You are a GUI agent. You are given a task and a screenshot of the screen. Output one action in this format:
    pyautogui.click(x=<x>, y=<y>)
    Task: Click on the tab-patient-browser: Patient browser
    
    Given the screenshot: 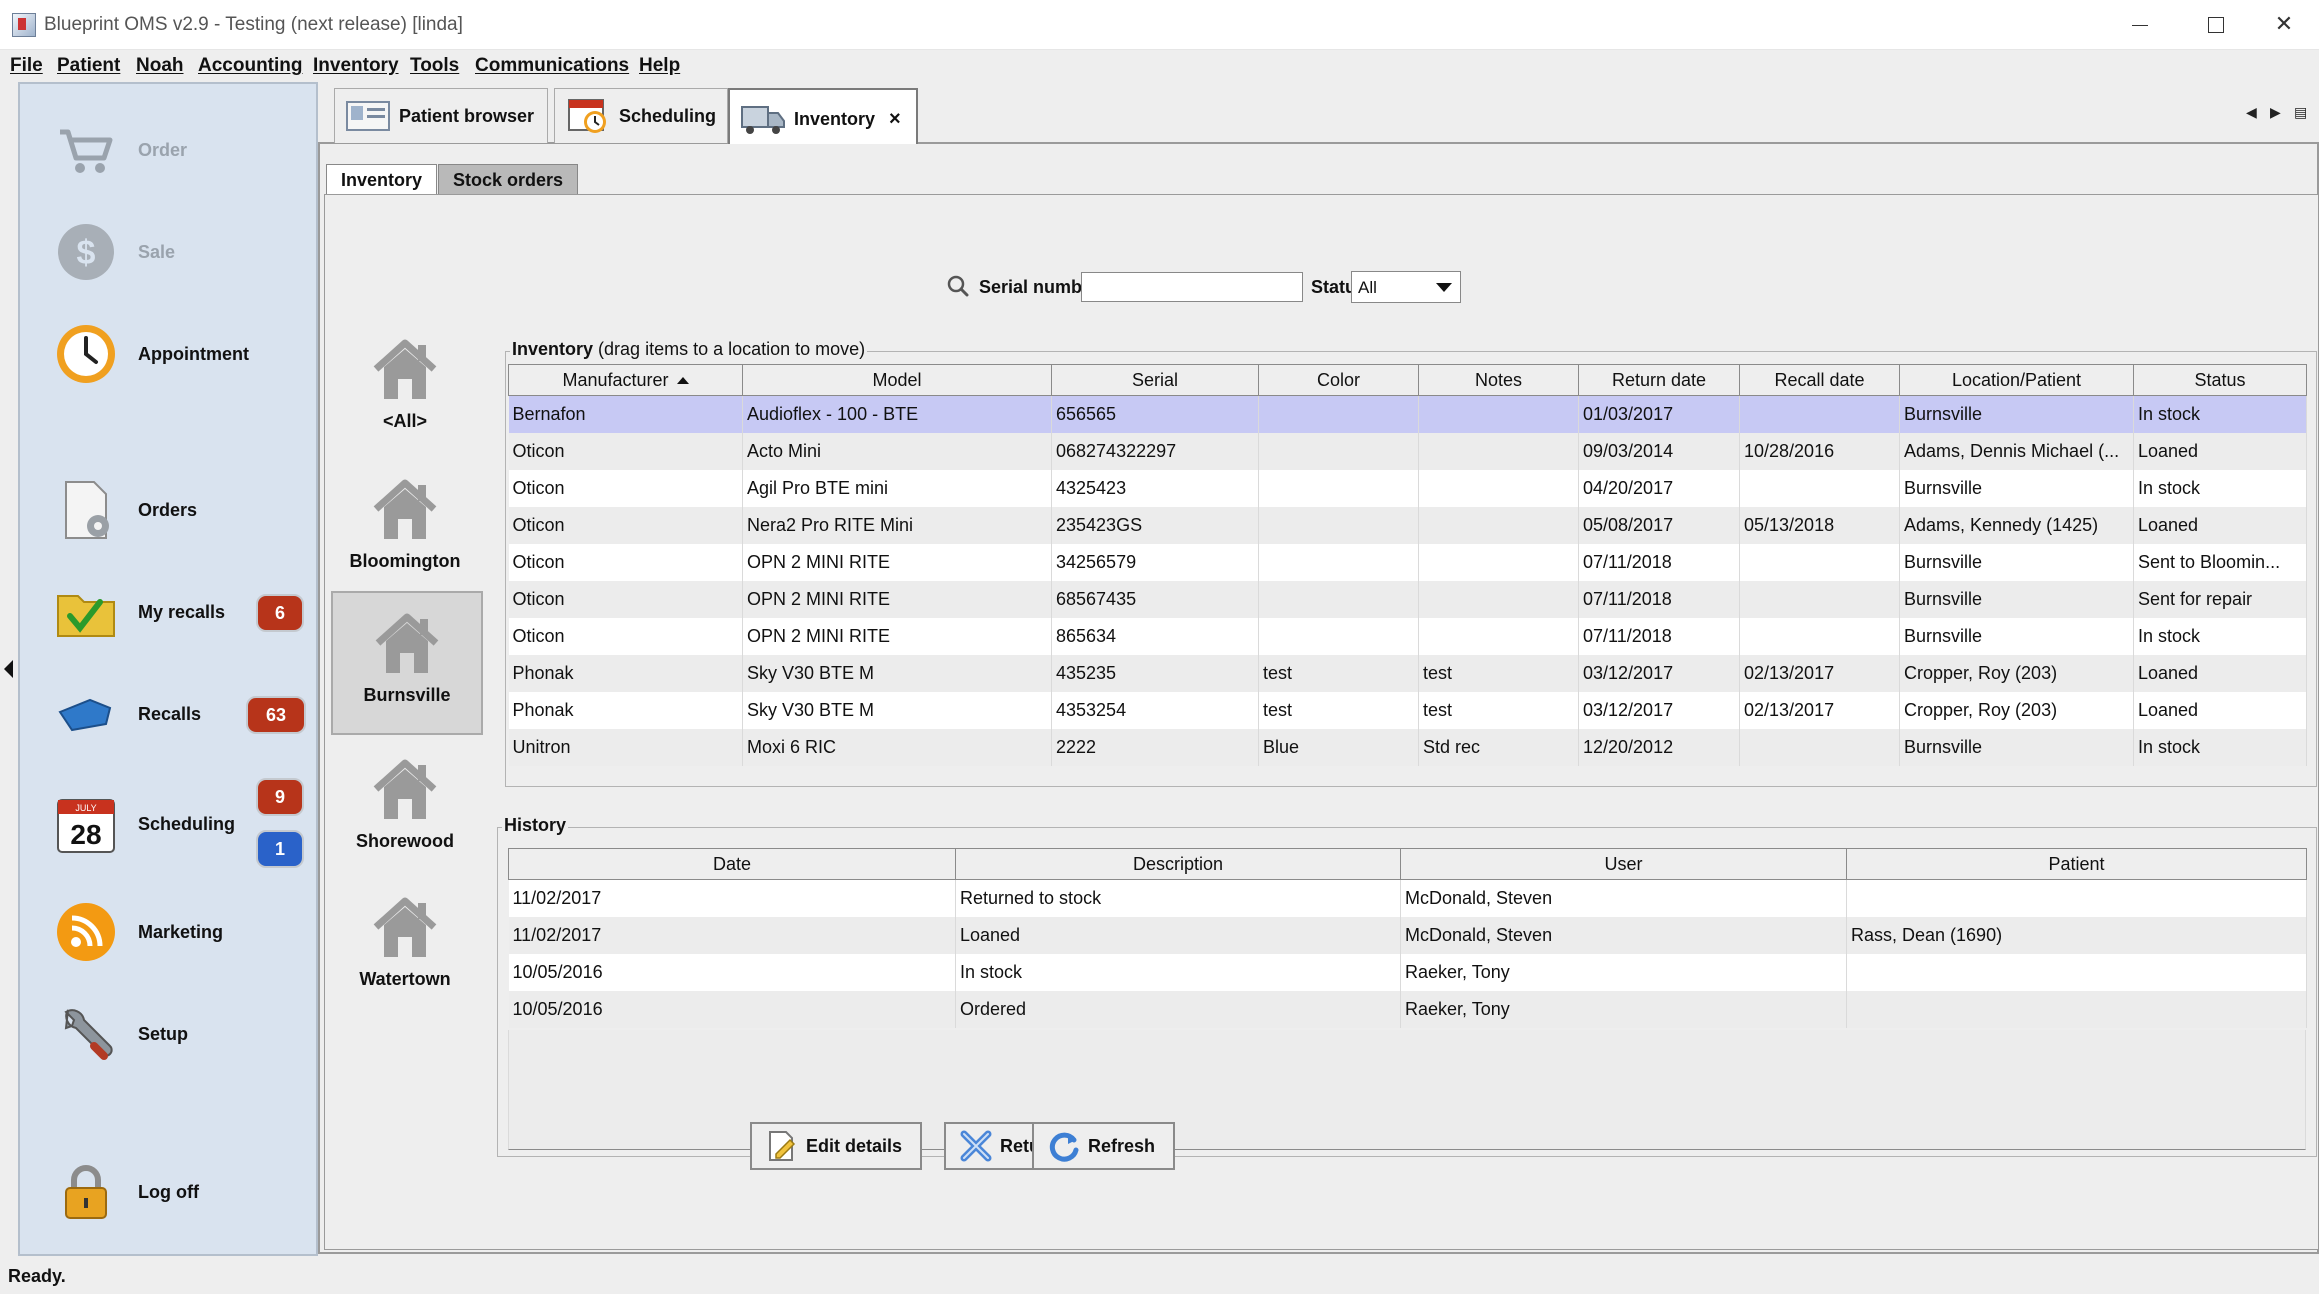 What is the action you would take?
    pyautogui.click(x=441, y=115)
    